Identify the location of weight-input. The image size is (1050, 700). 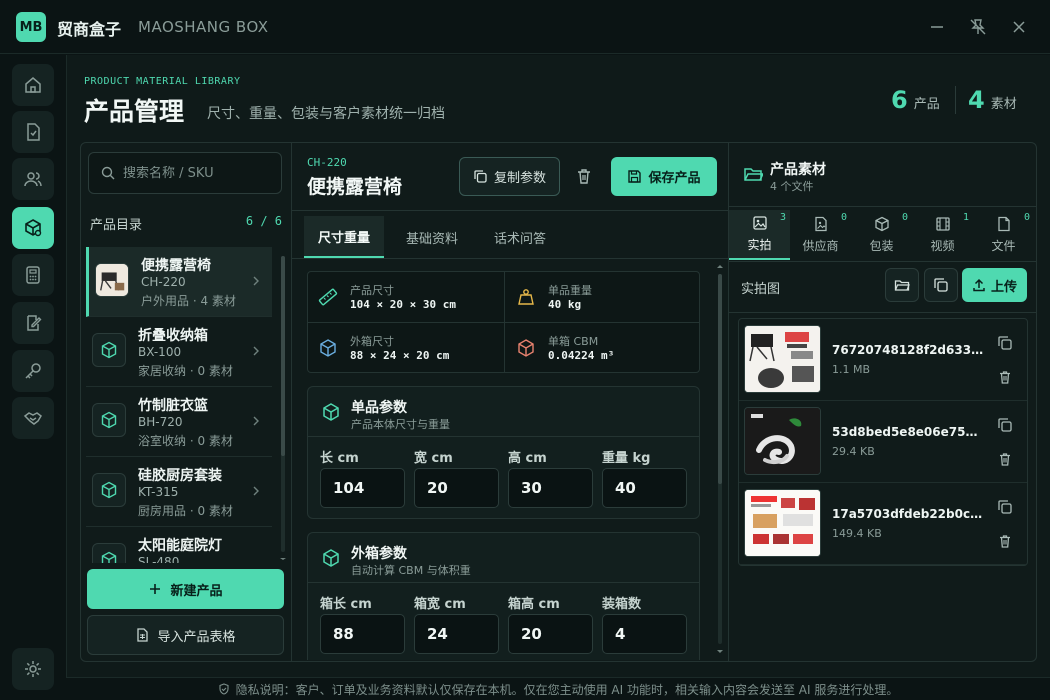
(644, 488).